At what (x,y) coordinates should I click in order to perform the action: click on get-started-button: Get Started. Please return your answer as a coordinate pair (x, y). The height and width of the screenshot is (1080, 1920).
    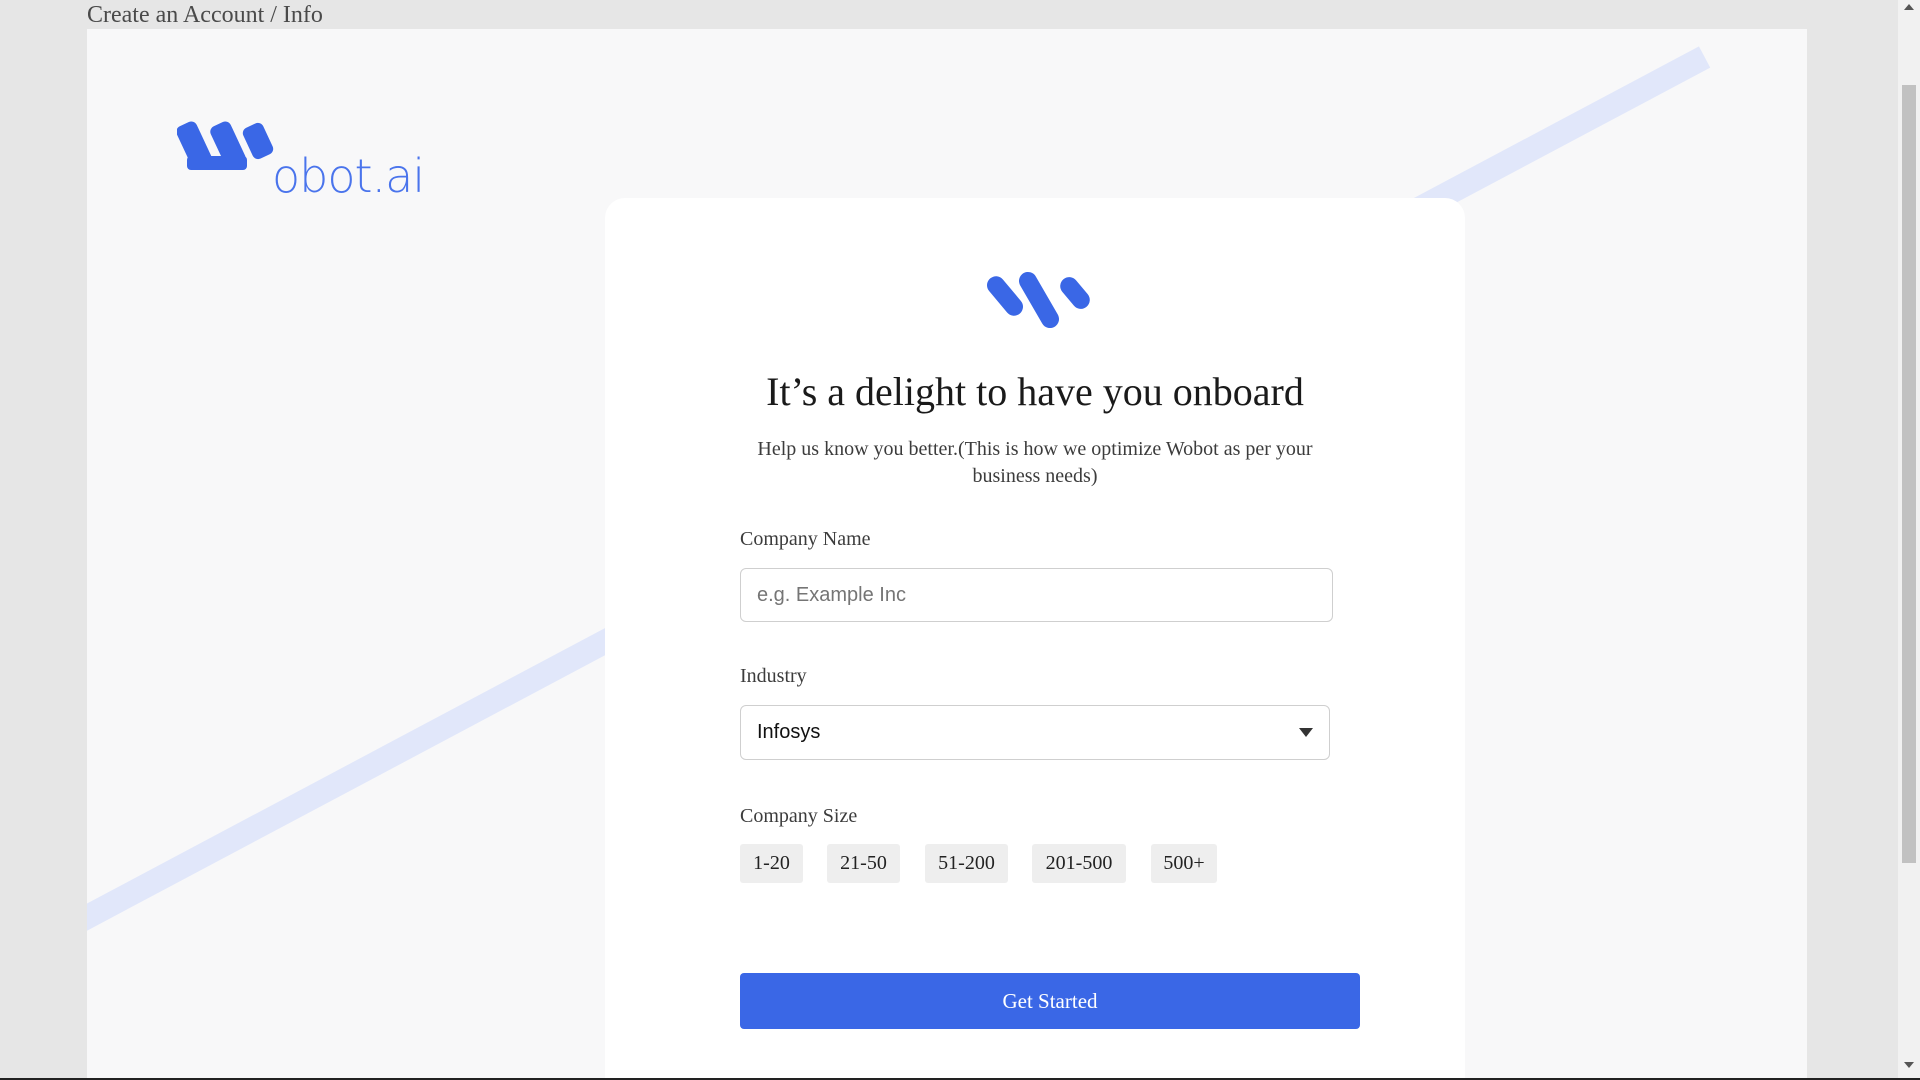
    Looking at the image, I should click on (1050, 1001).